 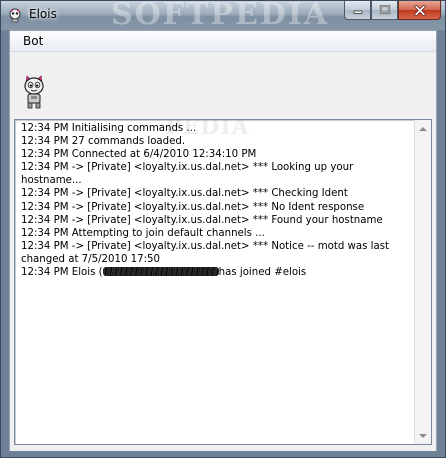 What do you see at coordinates (33, 41) in the screenshot?
I see `menu-item-bot: Bot` at bounding box center [33, 41].